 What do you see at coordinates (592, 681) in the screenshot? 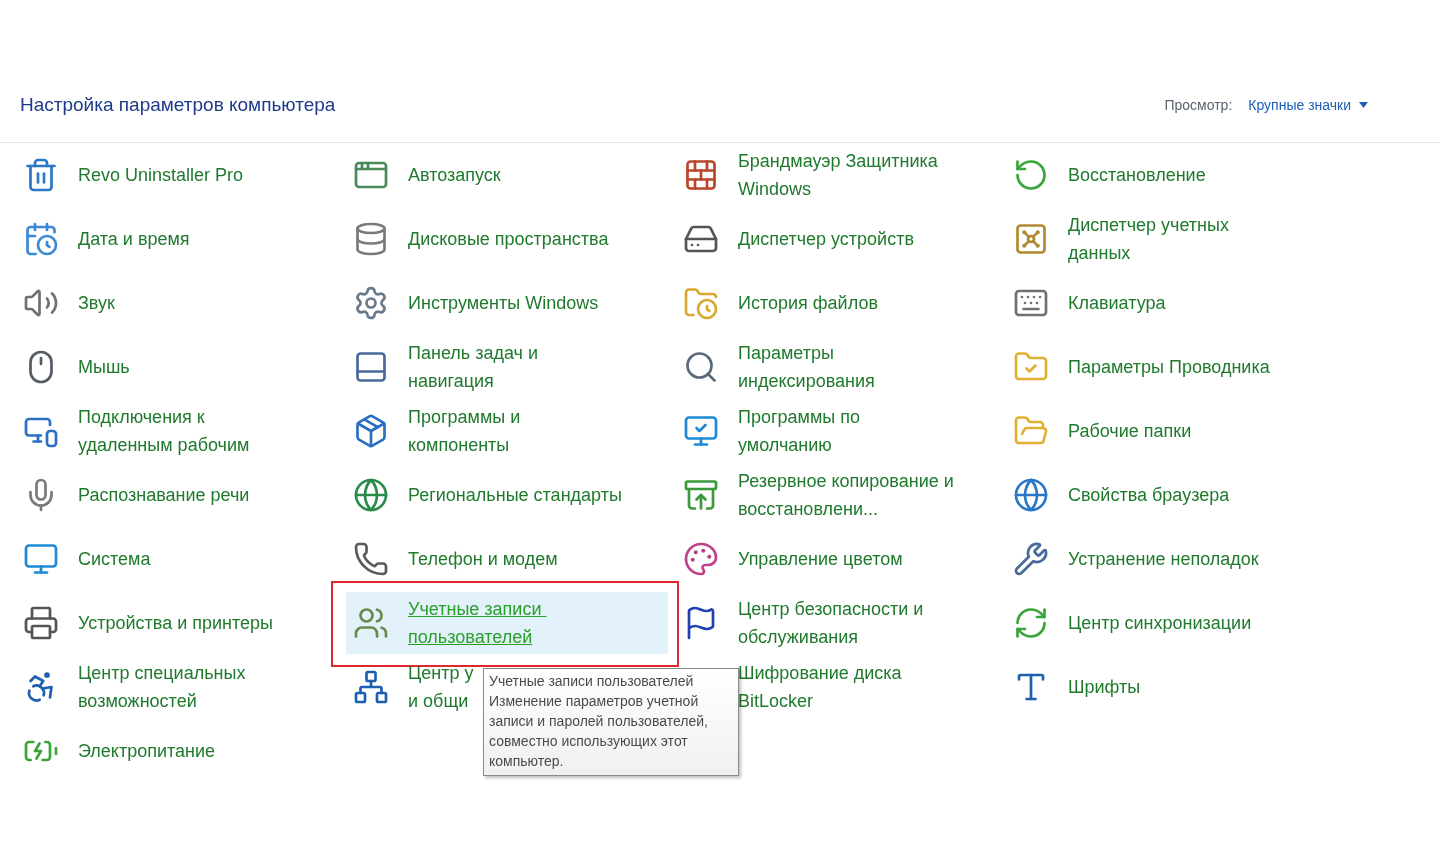
I see `tooltip-title: Учетные записи пользователей` at bounding box center [592, 681].